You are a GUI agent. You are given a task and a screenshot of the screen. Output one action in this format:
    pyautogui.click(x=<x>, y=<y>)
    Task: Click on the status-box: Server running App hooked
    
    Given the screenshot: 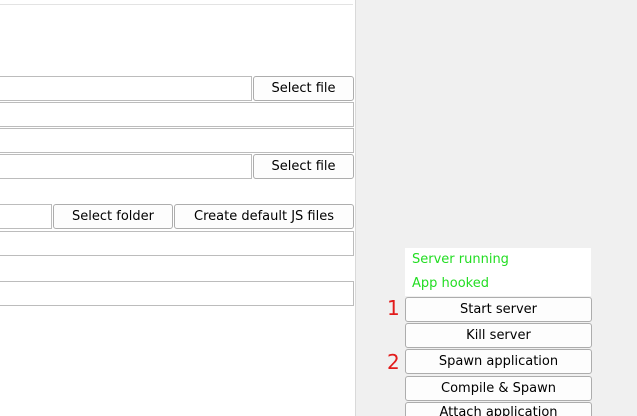 What is the action you would take?
    pyautogui.click(x=498, y=272)
    